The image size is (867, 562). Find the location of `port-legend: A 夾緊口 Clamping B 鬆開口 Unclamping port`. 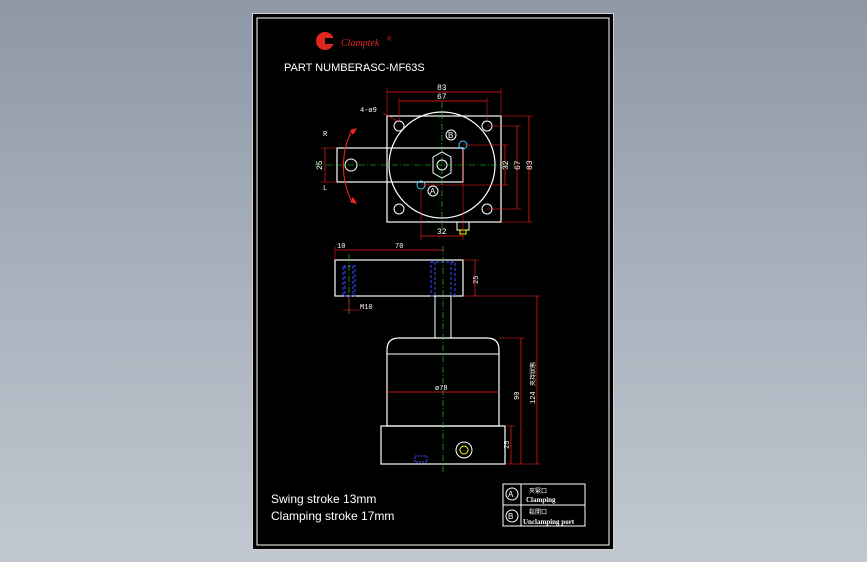

port-legend: A 夾緊口 Clamping B 鬆開口 Unclamping port is located at coordinates (544, 505).